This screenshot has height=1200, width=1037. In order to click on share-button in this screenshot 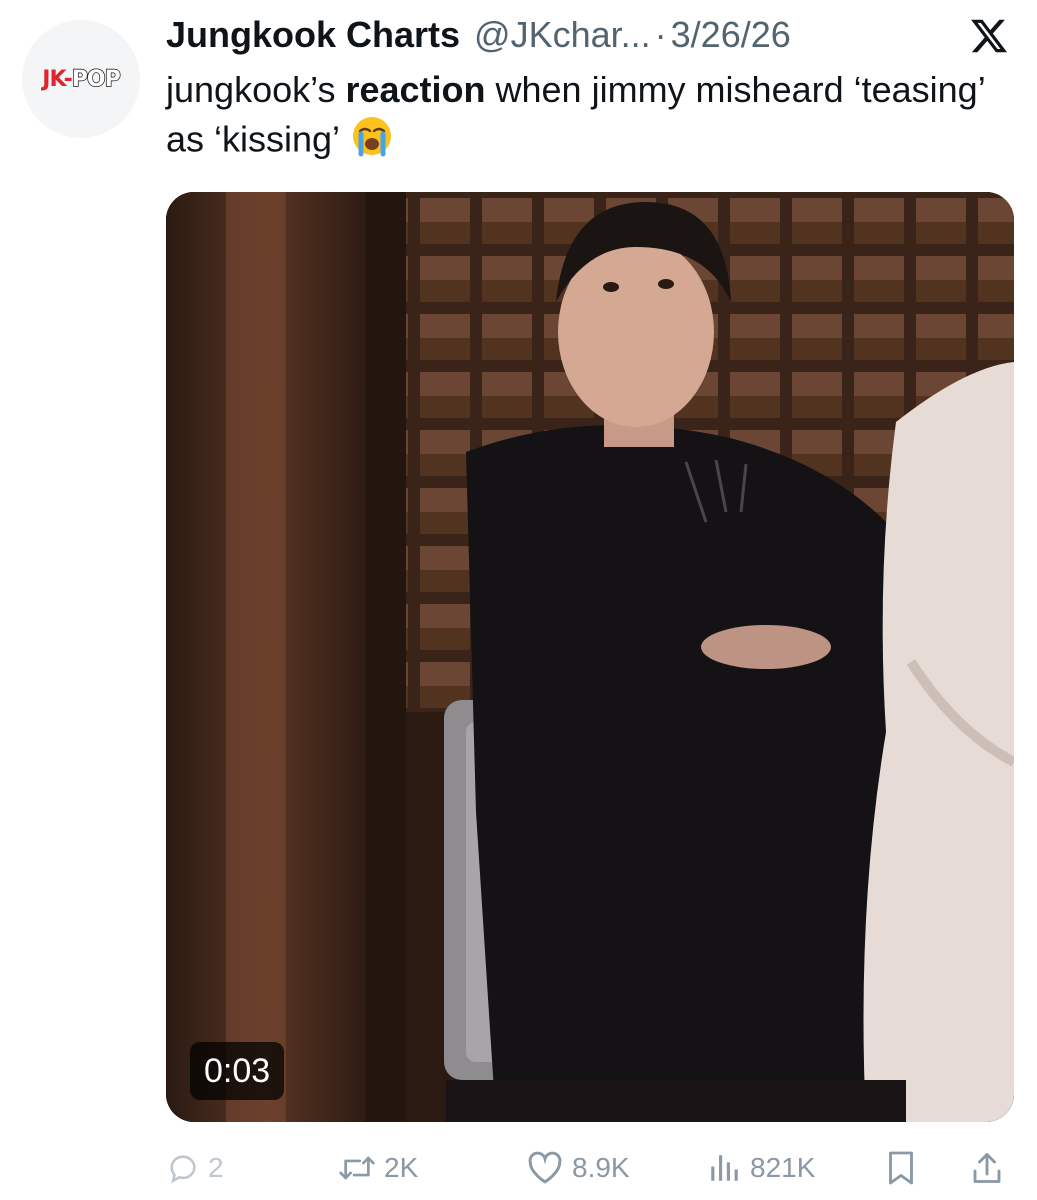, I will do `click(987, 1168)`.